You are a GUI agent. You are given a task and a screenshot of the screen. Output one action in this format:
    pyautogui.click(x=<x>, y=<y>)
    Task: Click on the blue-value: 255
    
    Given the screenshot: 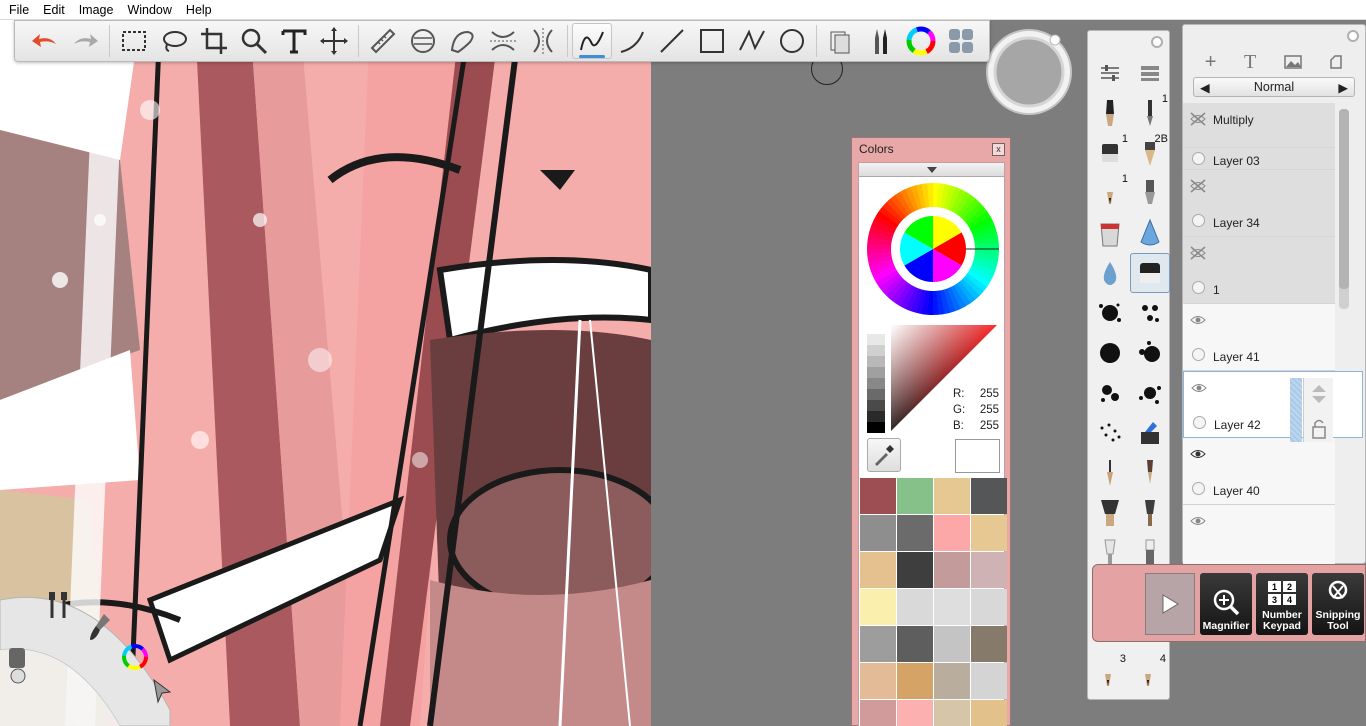 What is the action you would take?
    pyautogui.click(x=984, y=426)
    